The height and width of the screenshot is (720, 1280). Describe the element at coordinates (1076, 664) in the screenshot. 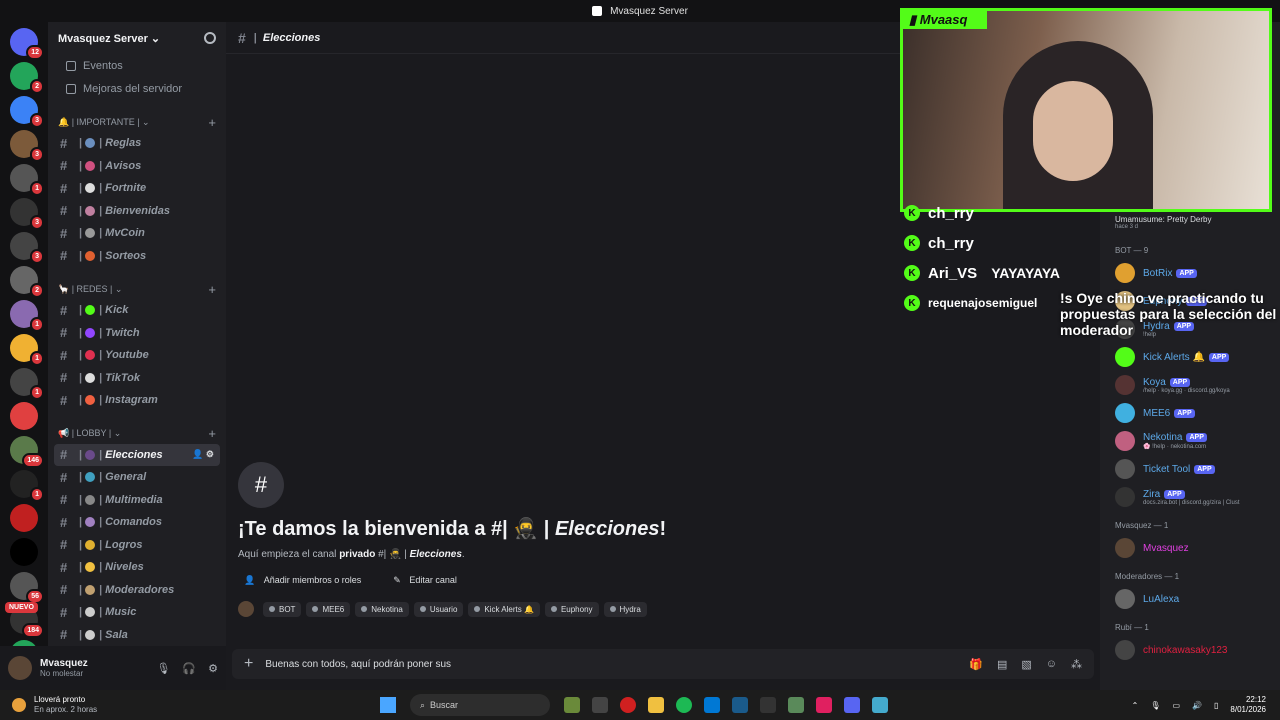

I see `apps-icon: ⁂` at that location.